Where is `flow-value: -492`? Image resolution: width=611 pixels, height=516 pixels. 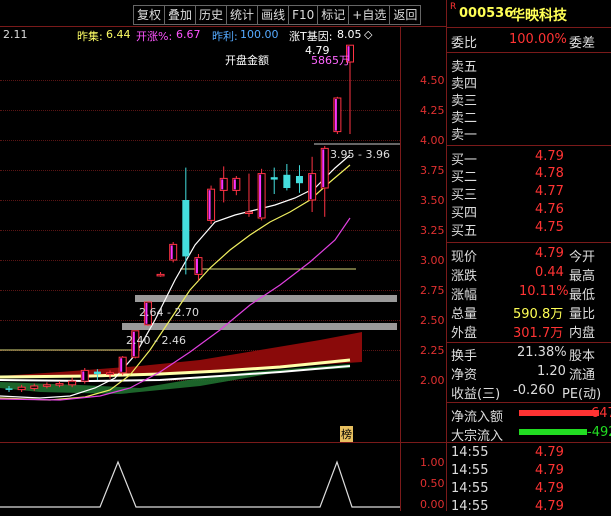
flow-value: -492 is located at coordinates (599, 432).